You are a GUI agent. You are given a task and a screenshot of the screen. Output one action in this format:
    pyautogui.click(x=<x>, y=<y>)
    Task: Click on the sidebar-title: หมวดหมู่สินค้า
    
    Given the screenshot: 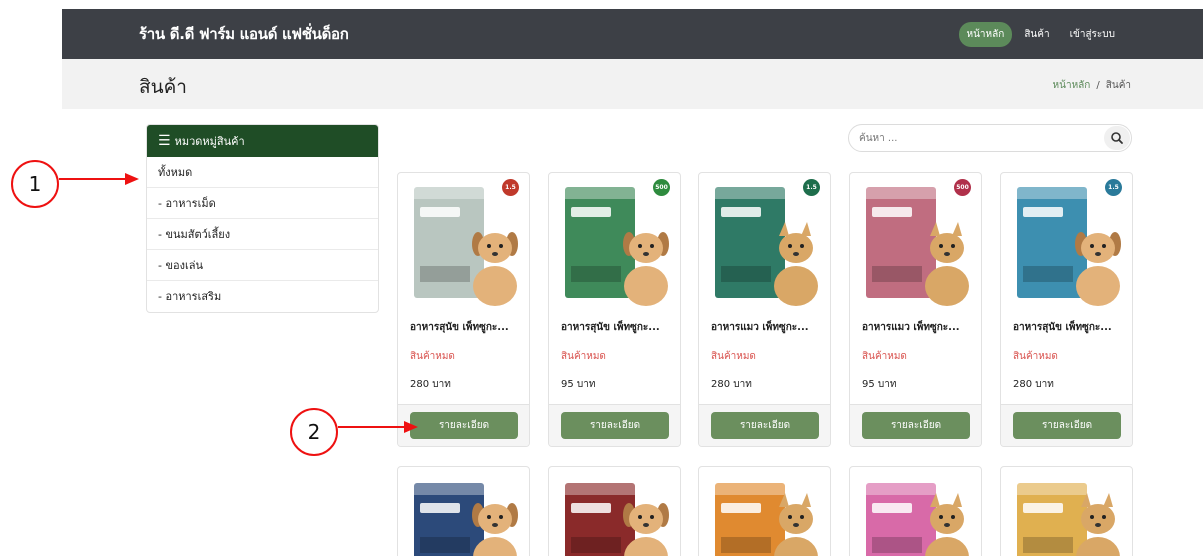 What is the action you would take?
    pyautogui.click(x=209, y=141)
    